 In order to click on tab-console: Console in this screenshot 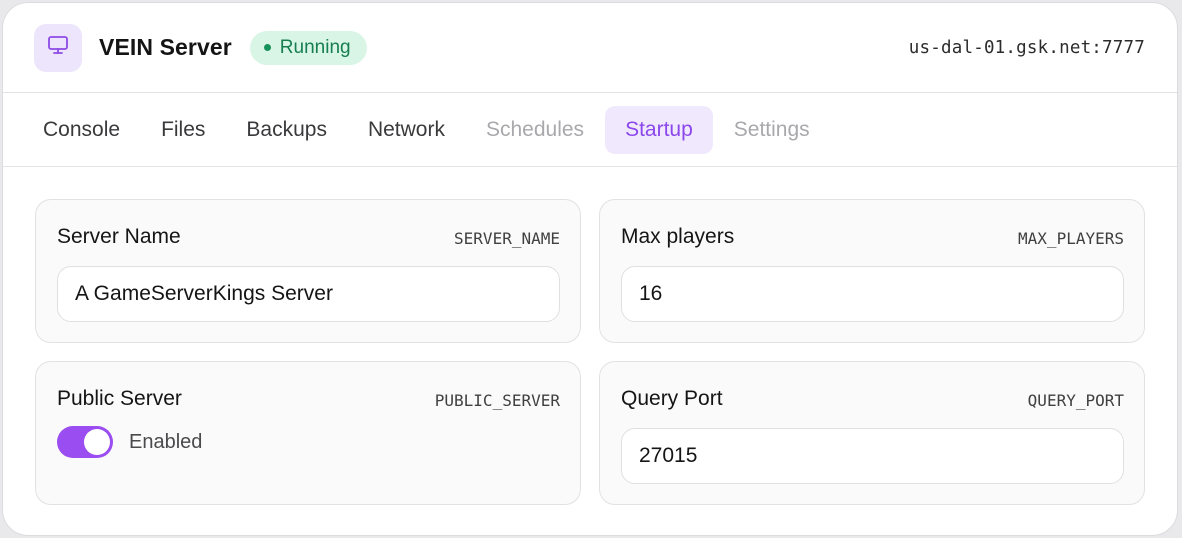, I will do `click(81, 130)`.